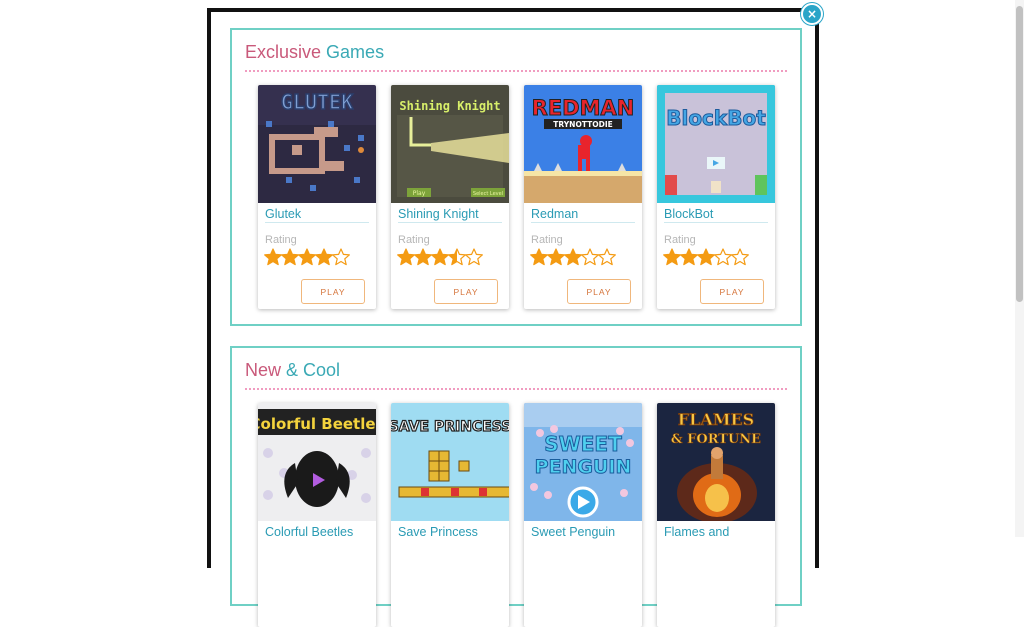 This screenshot has width=1024, height=627. I want to click on game-art-title: Shining Knight, so click(449, 106).